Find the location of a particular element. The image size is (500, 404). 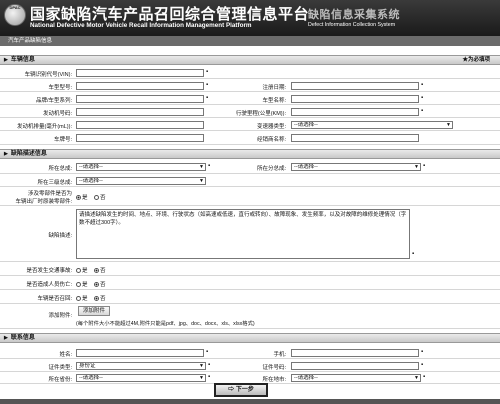

accident-no: 否 is located at coordinates (100, 270).